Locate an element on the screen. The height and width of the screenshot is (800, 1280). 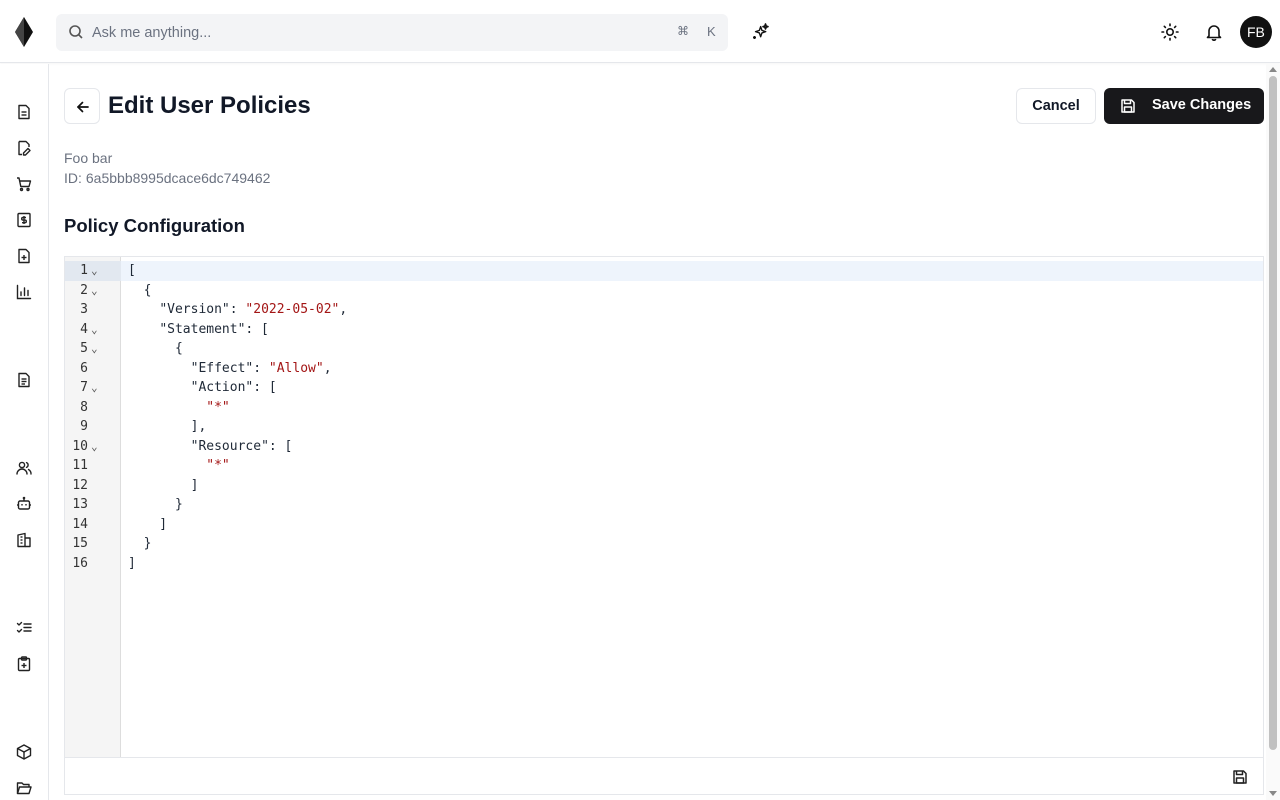
edit-document-icon is located at coordinates (24, 148).